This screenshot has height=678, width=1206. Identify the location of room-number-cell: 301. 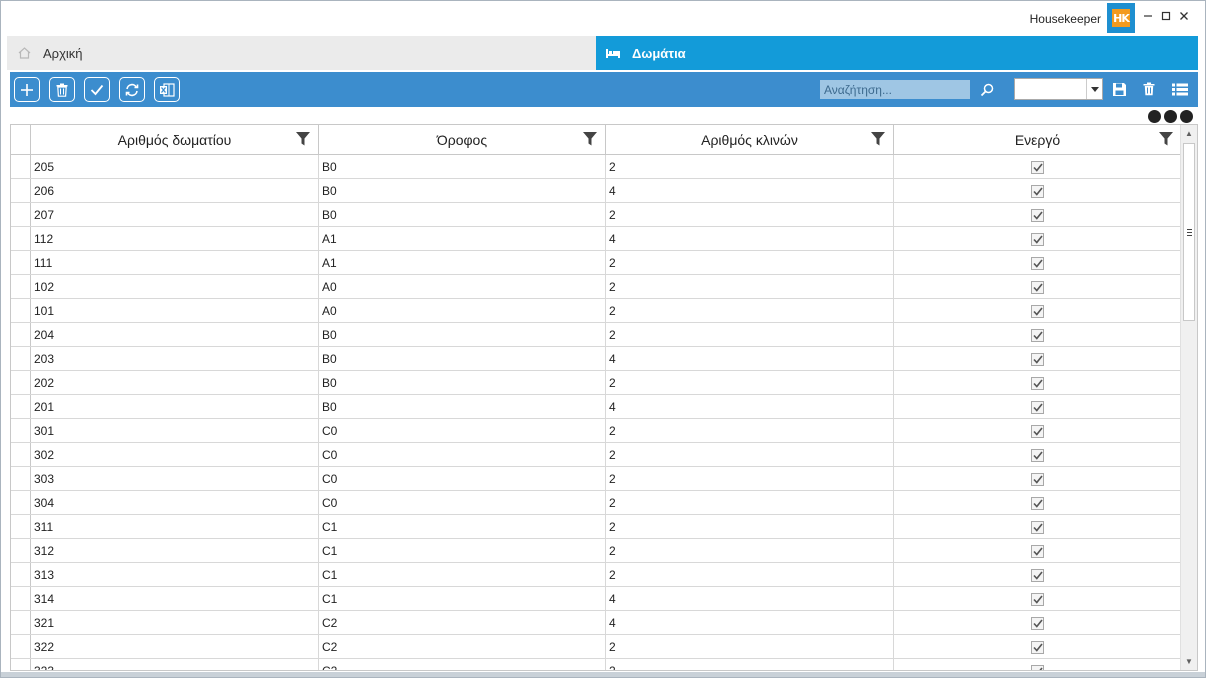
(175, 431).